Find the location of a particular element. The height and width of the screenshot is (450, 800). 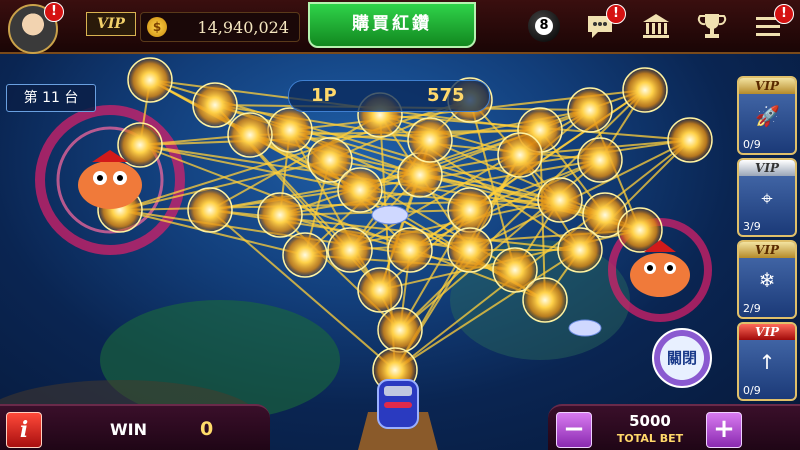

info-button: i is located at coordinates (24, 430).